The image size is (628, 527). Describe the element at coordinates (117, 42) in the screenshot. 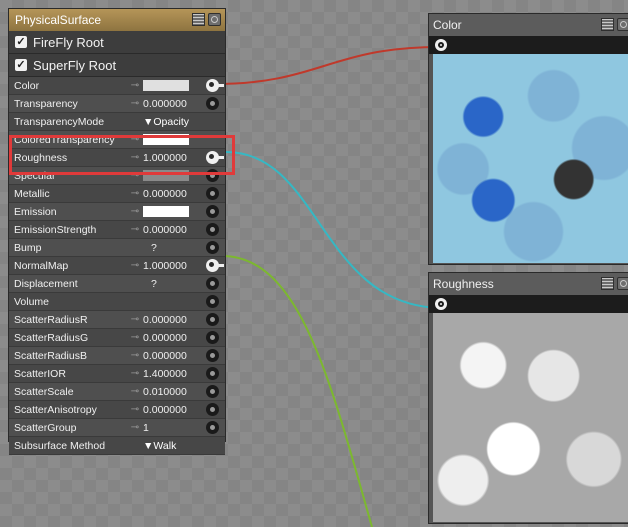

I see `firefly-root-row: ✓ FireFly Root` at that location.